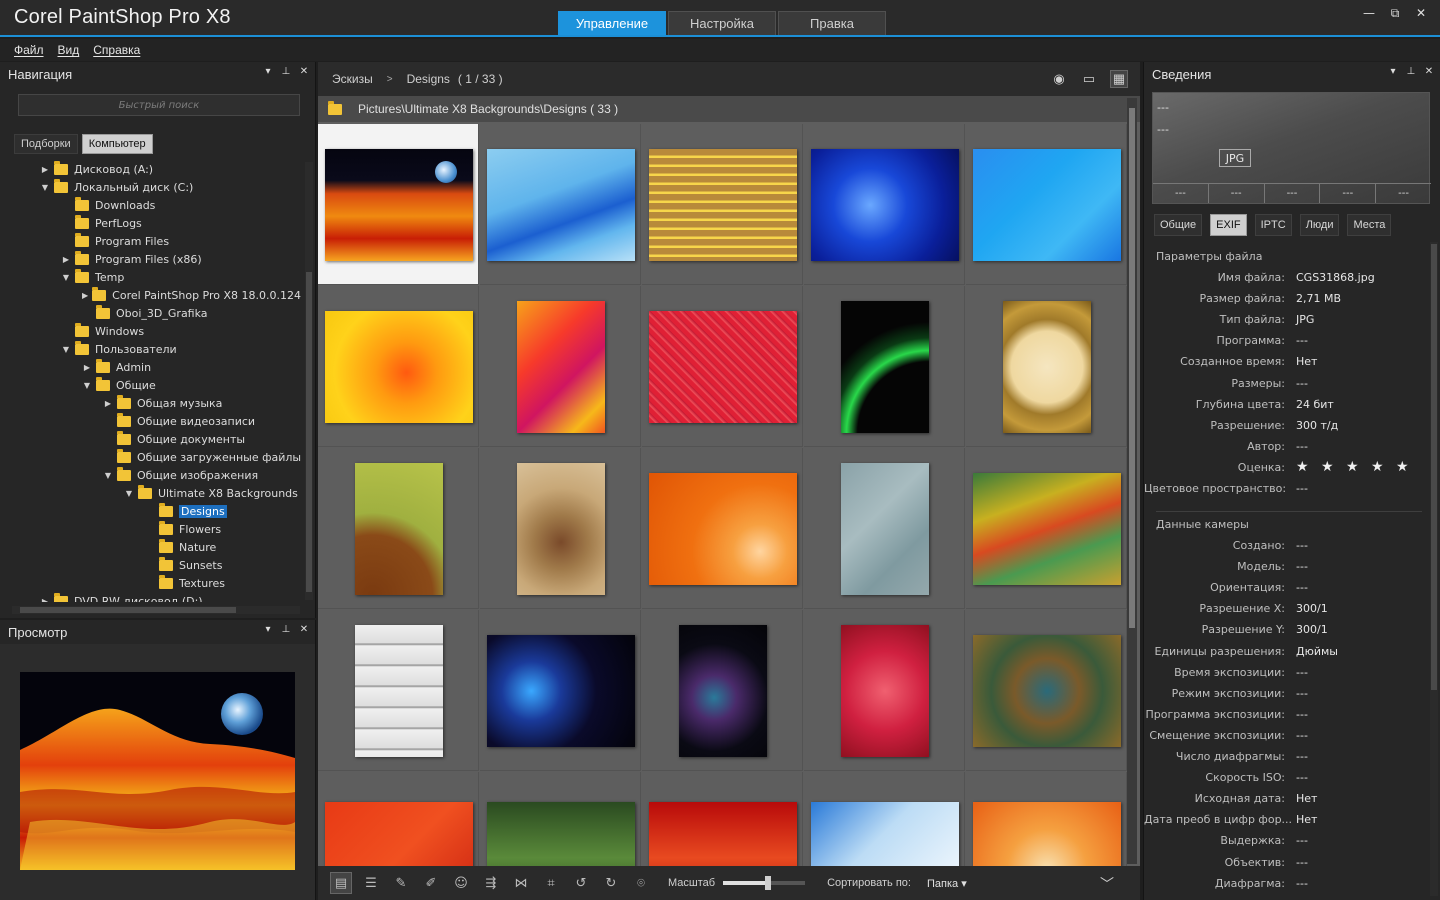  What do you see at coordinates (371, 883) in the screenshot?
I see `list-view-icon: ☰` at bounding box center [371, 883].